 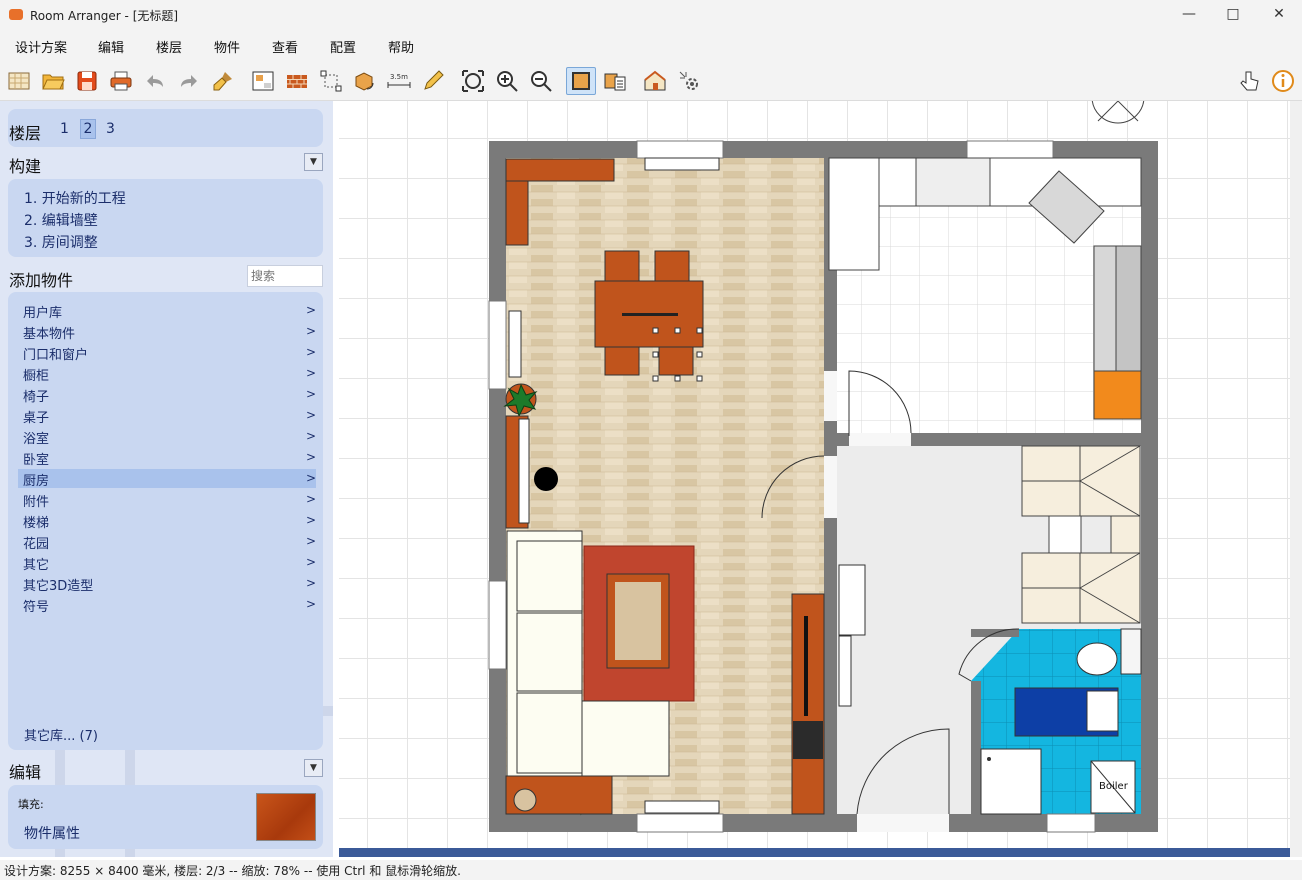 I want to click on new-project-button, so click(x=19, y=81).